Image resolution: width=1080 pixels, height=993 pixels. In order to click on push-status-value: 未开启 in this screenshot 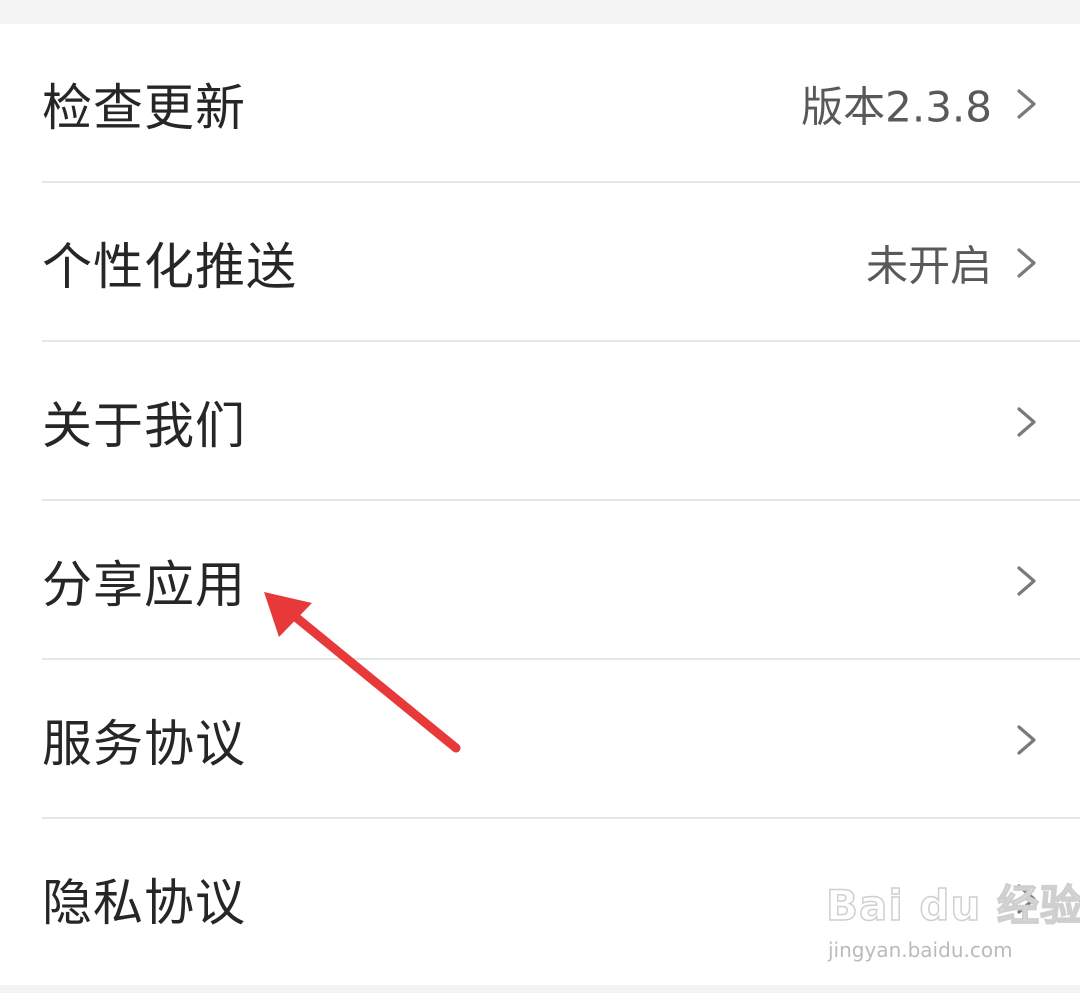, I will do `click(928, 265)`.